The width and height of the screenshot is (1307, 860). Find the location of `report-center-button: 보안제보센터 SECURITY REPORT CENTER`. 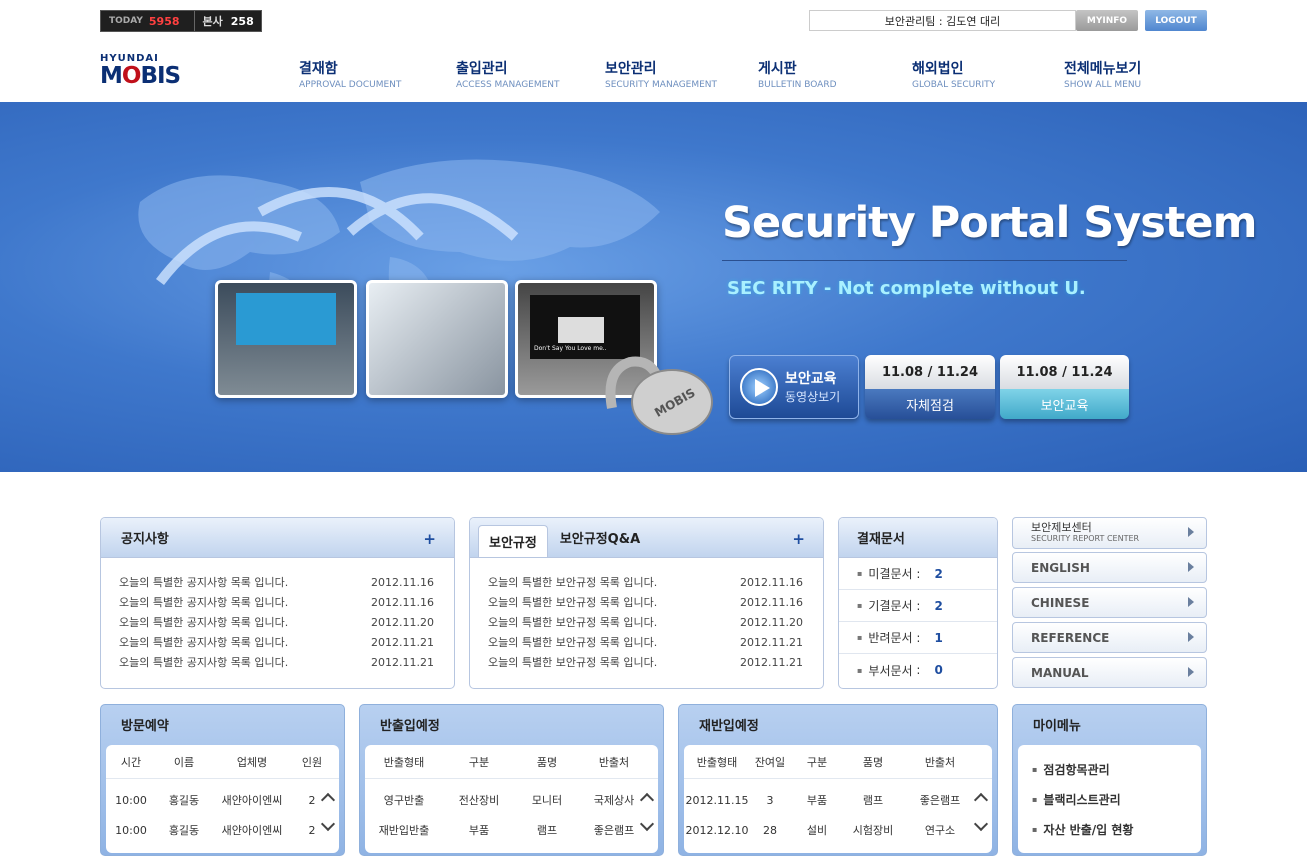

report-center-button: 보안제보센터 SECURITY REPORT CENTER is located at coordinates (1109, 533).